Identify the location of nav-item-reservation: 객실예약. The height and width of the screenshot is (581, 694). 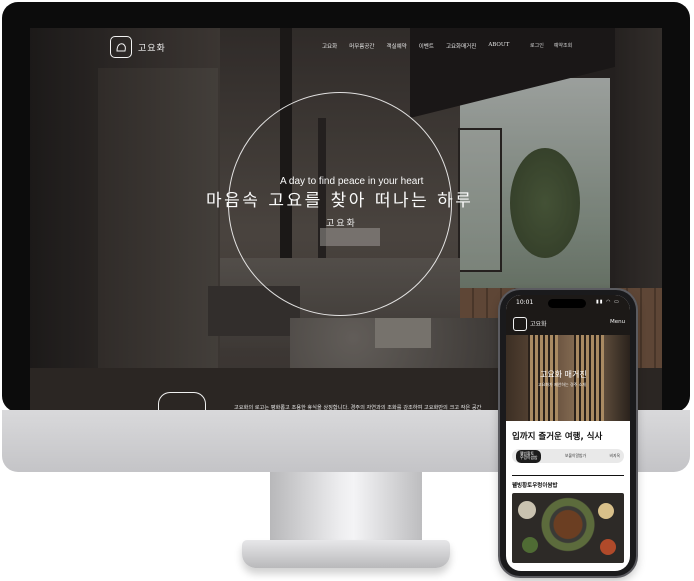
(397, 46).